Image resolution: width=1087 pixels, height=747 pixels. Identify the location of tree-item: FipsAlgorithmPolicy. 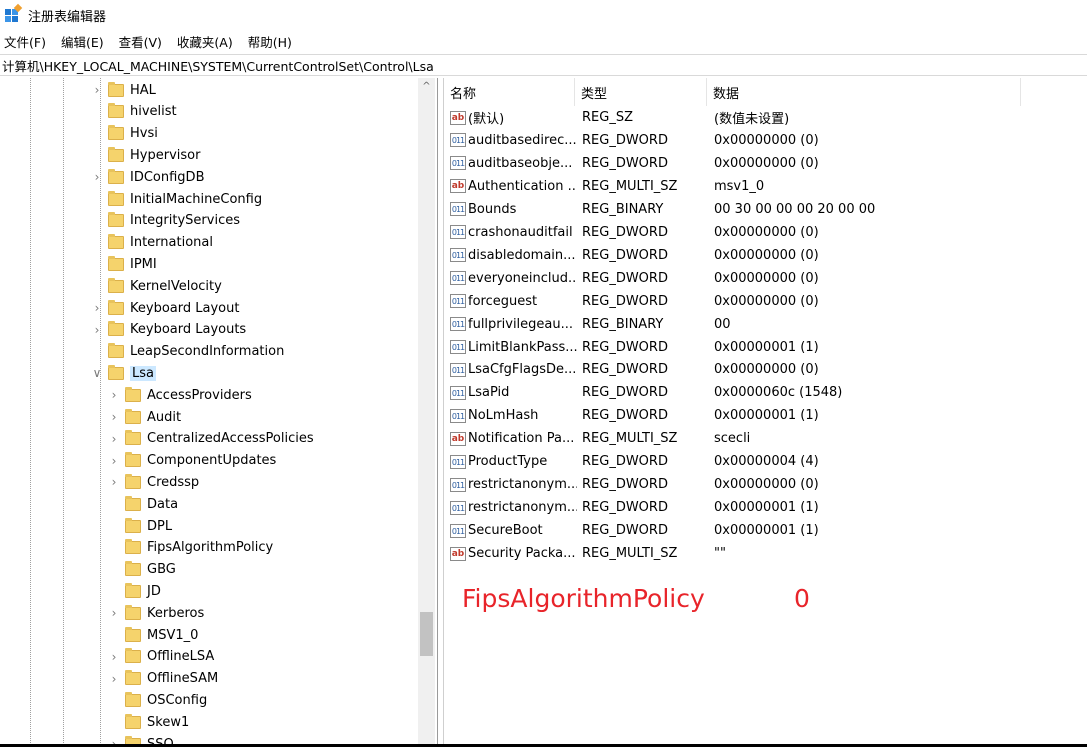
(209, 548).